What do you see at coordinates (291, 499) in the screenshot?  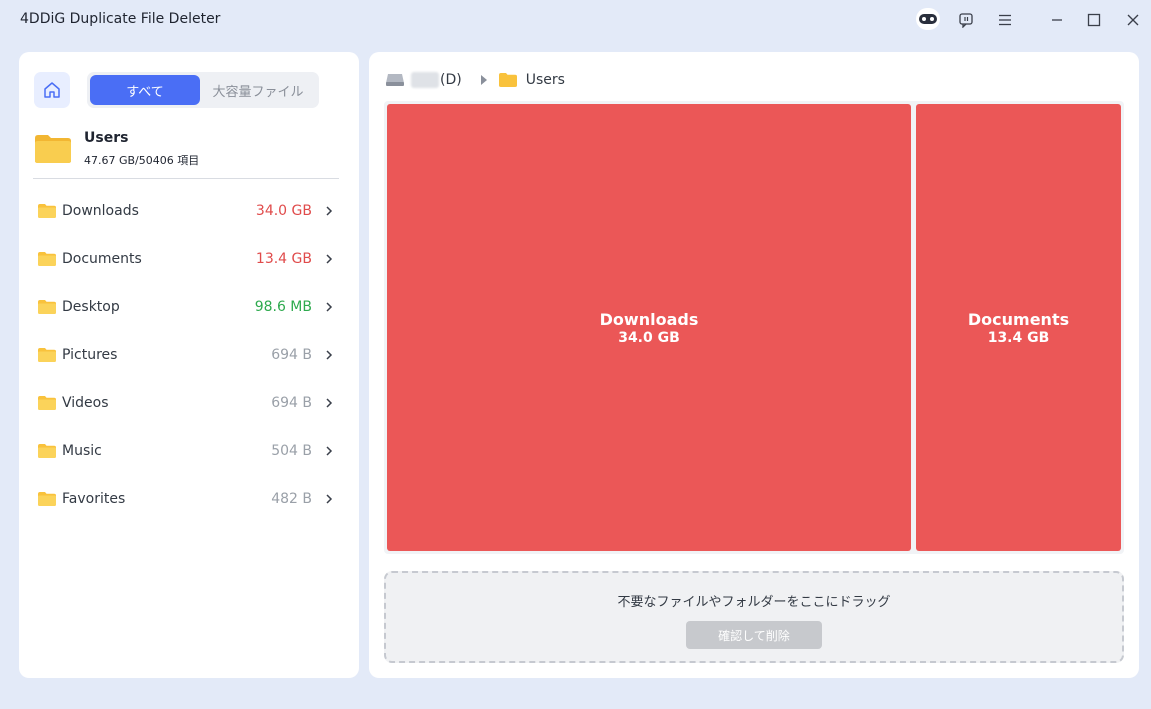 I see `folder-size: 482 B` at bounding box center [291, 499].